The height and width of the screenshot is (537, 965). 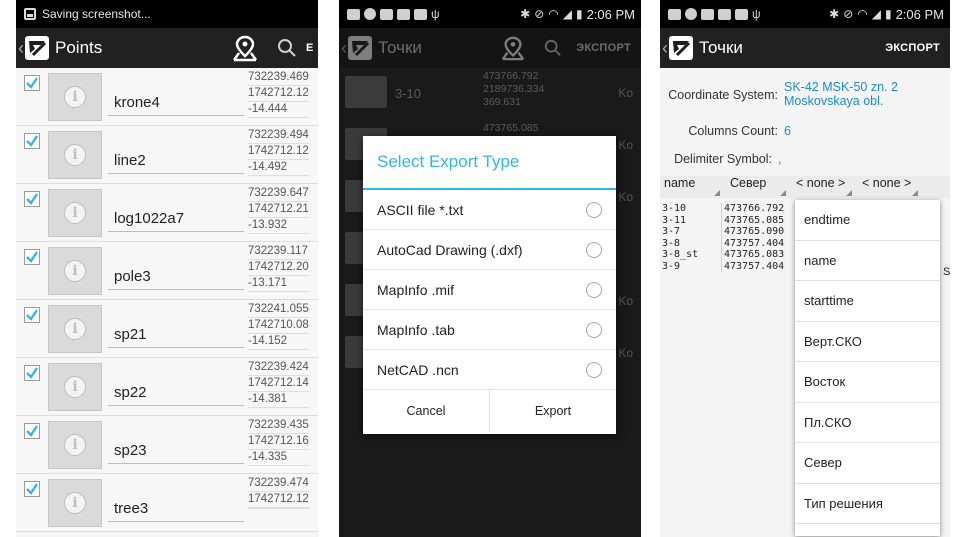 I want to click on export-option: AutoCad Drawing (.dxf), so click(x=489, y=250).